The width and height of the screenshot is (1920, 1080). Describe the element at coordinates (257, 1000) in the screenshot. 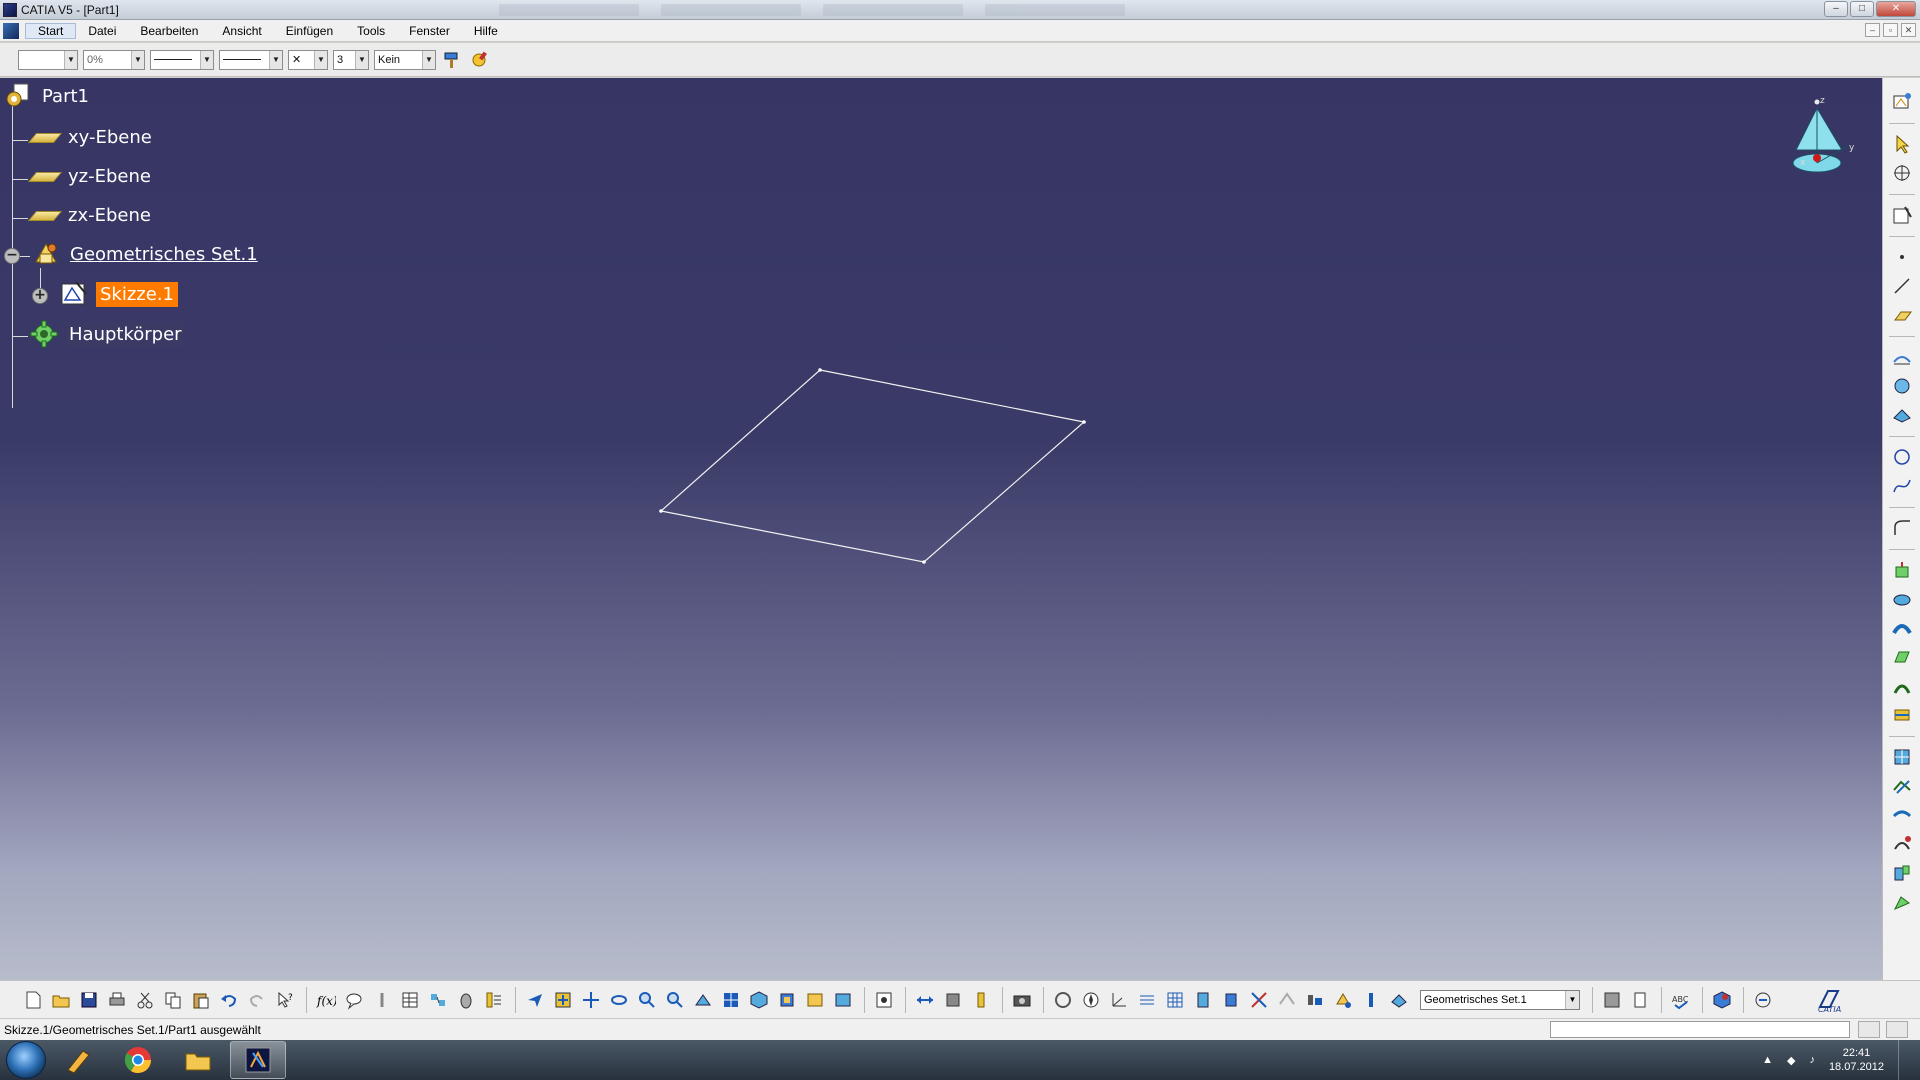

I see `redo-icon` at that location.